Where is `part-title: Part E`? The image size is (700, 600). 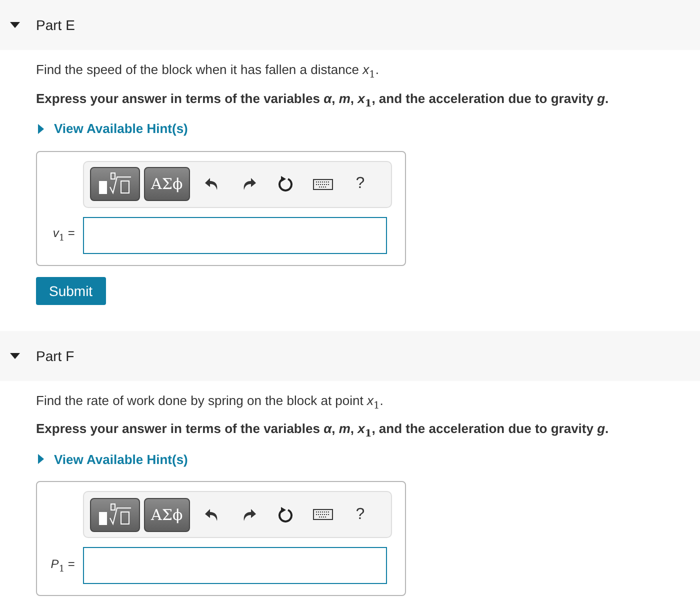
part-title: Part E is located at coordinates (55, 25).